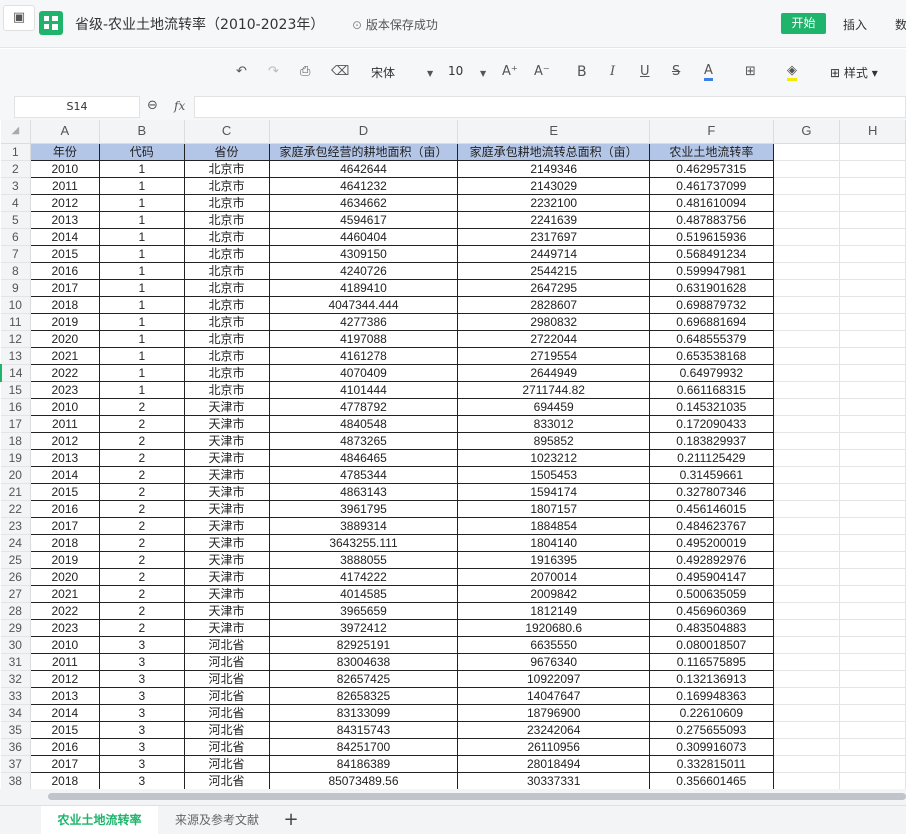 The width and height of the screenshot is (906, 835). I want to click on cell: 4277386, so click(363, 321).